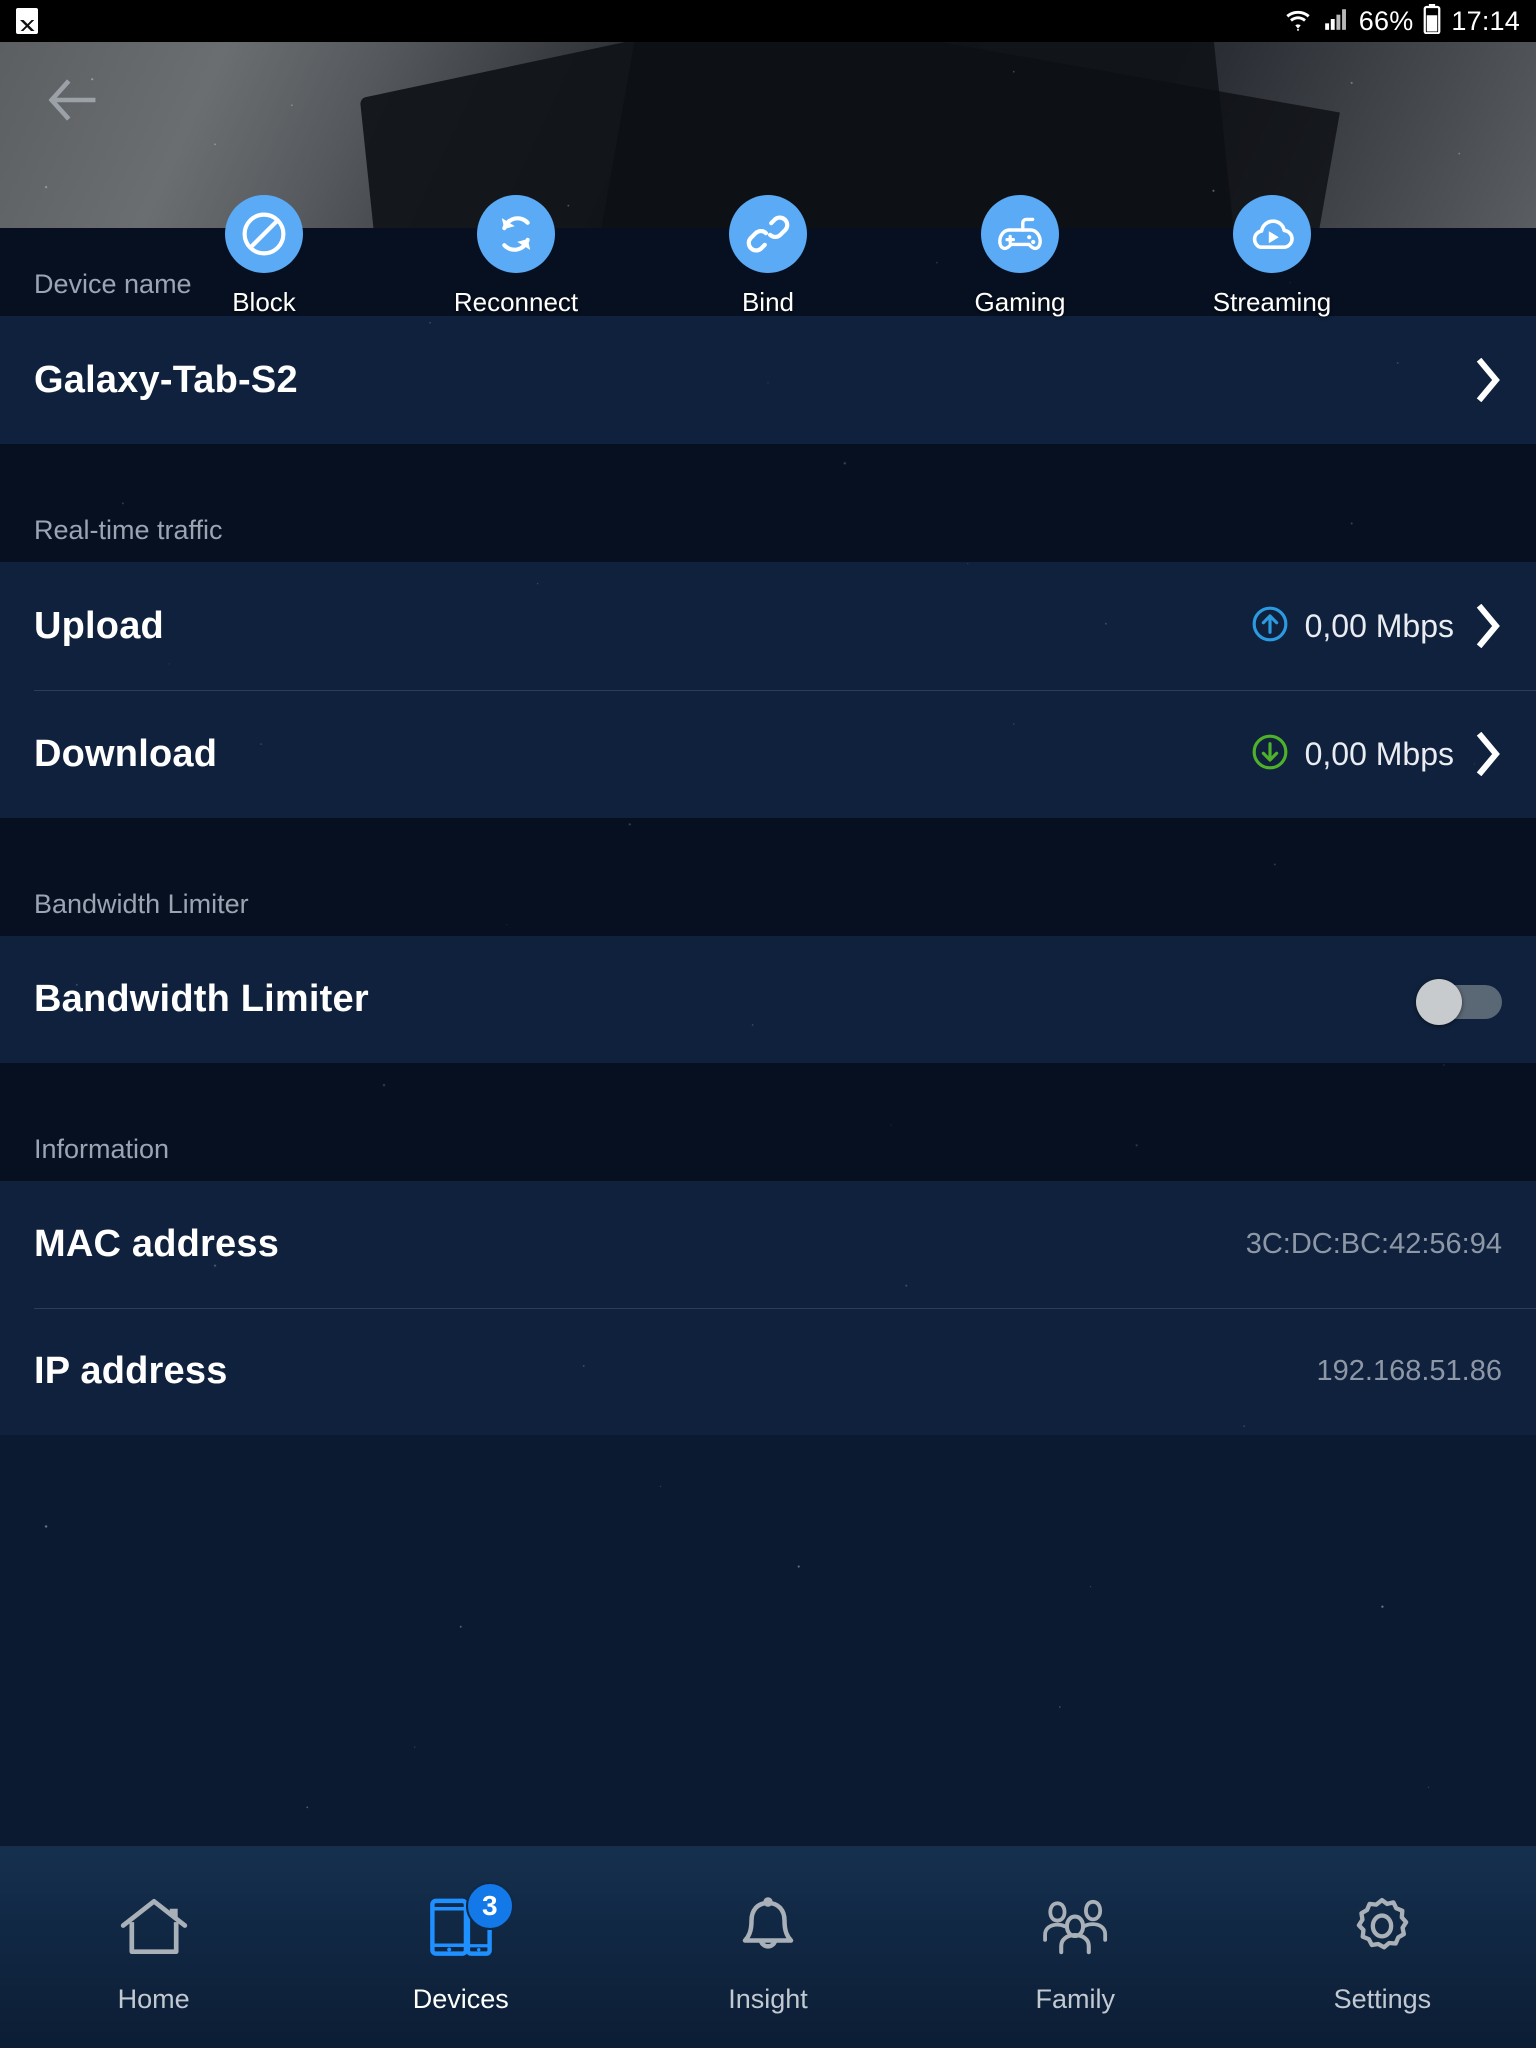 Image resolution: width=1536 pixels, height=2048 pixels. I want to click on battery-icon, so click(1432, 21).